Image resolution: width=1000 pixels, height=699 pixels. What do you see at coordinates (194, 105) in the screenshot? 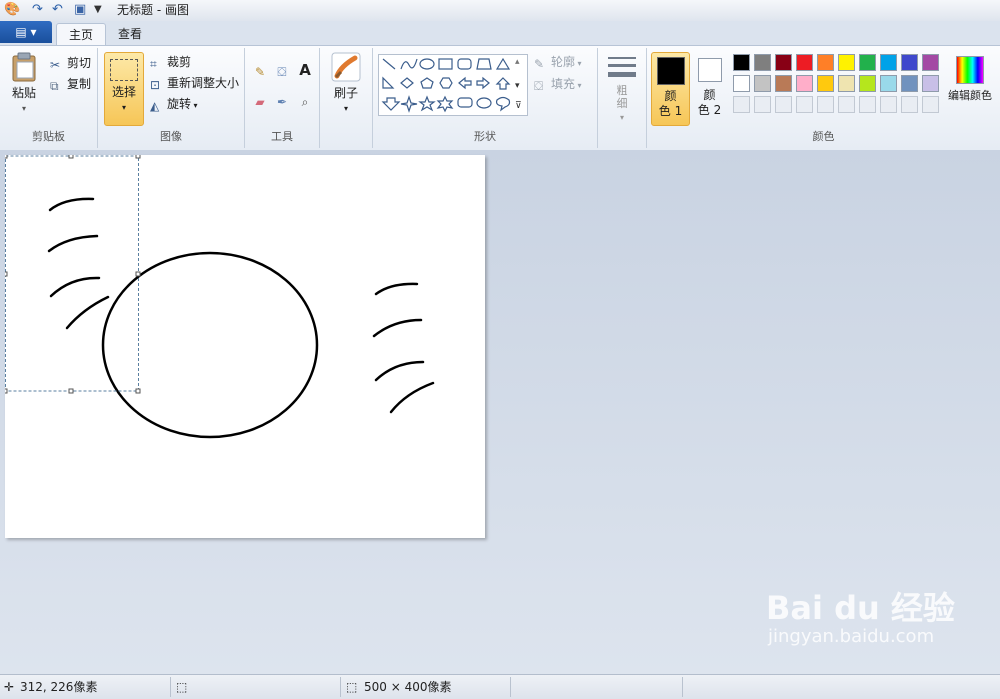
I see `rotate-dropdown-icon: ▾` at bounding box center [194, 105].